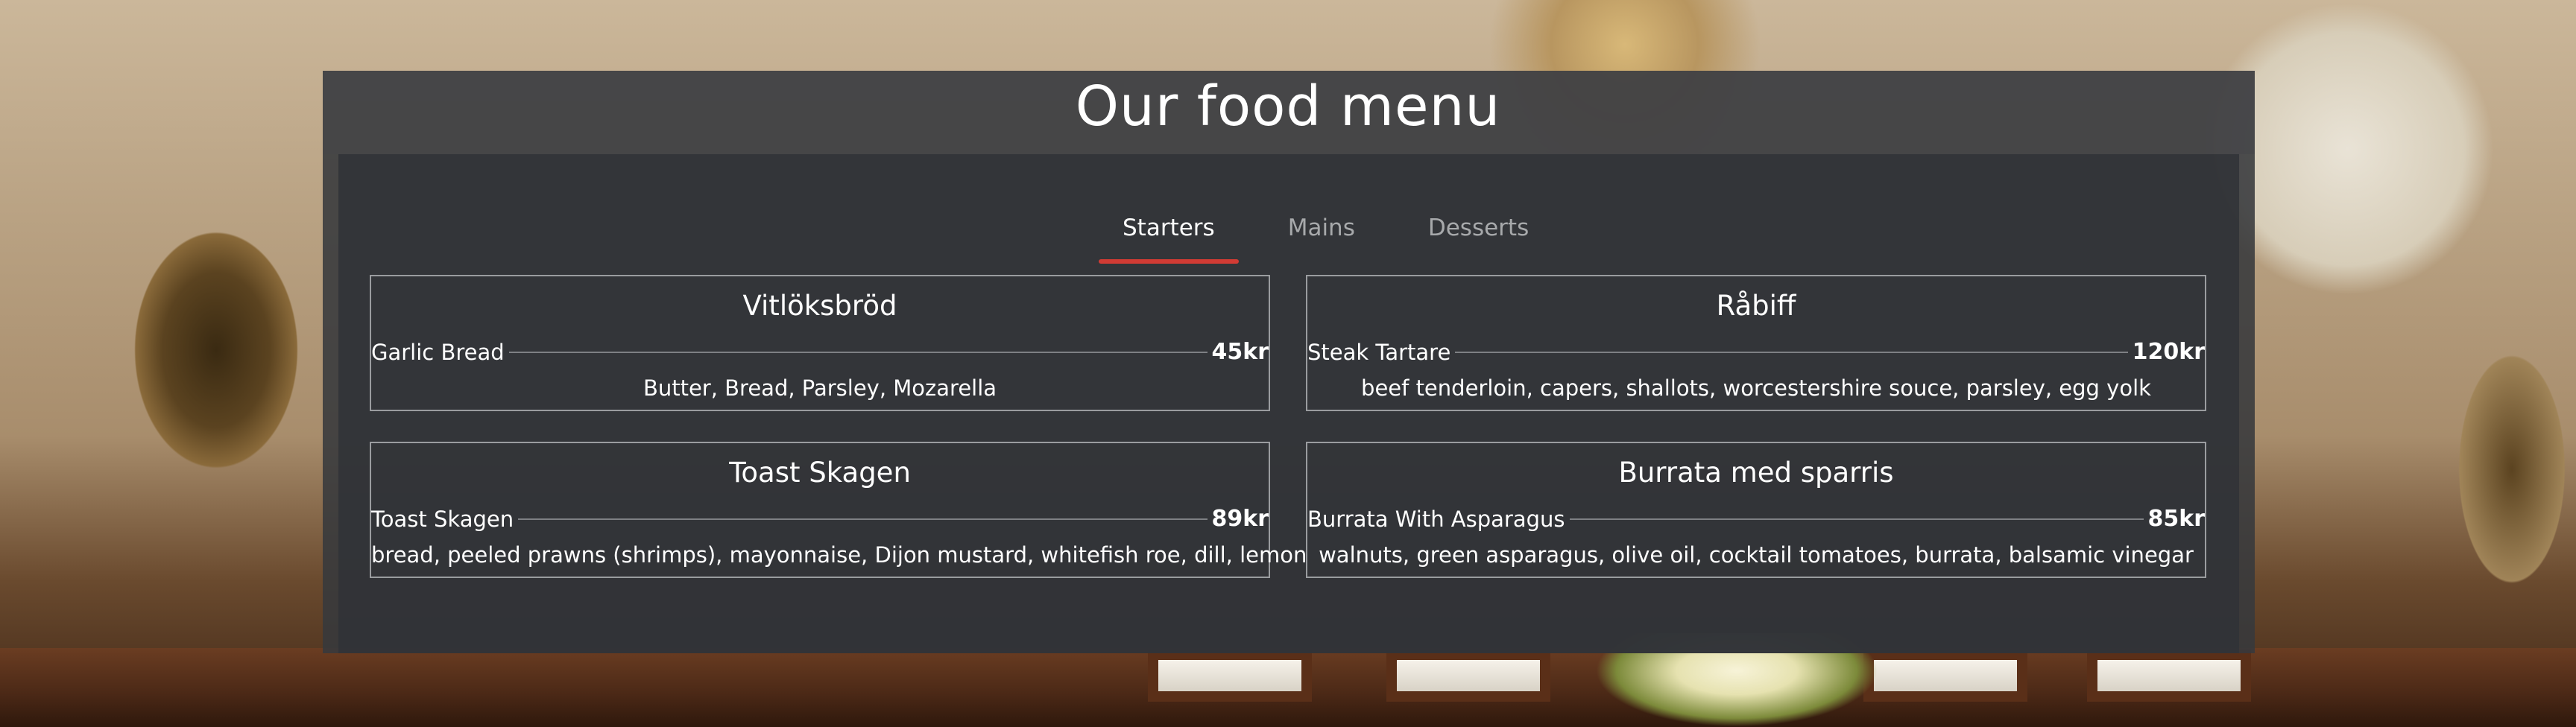  Describe the element at coordinates (1321, 237) in the screenshot. I see `tab-mains: Mains` at that location.